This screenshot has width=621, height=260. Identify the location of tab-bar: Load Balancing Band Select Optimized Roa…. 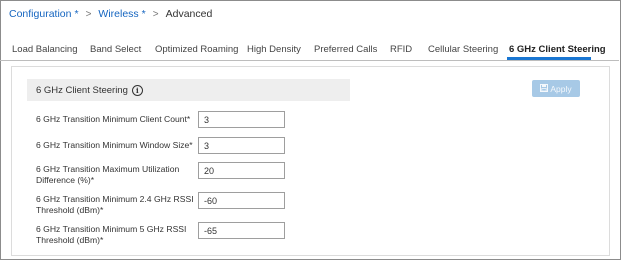
(309, 49).